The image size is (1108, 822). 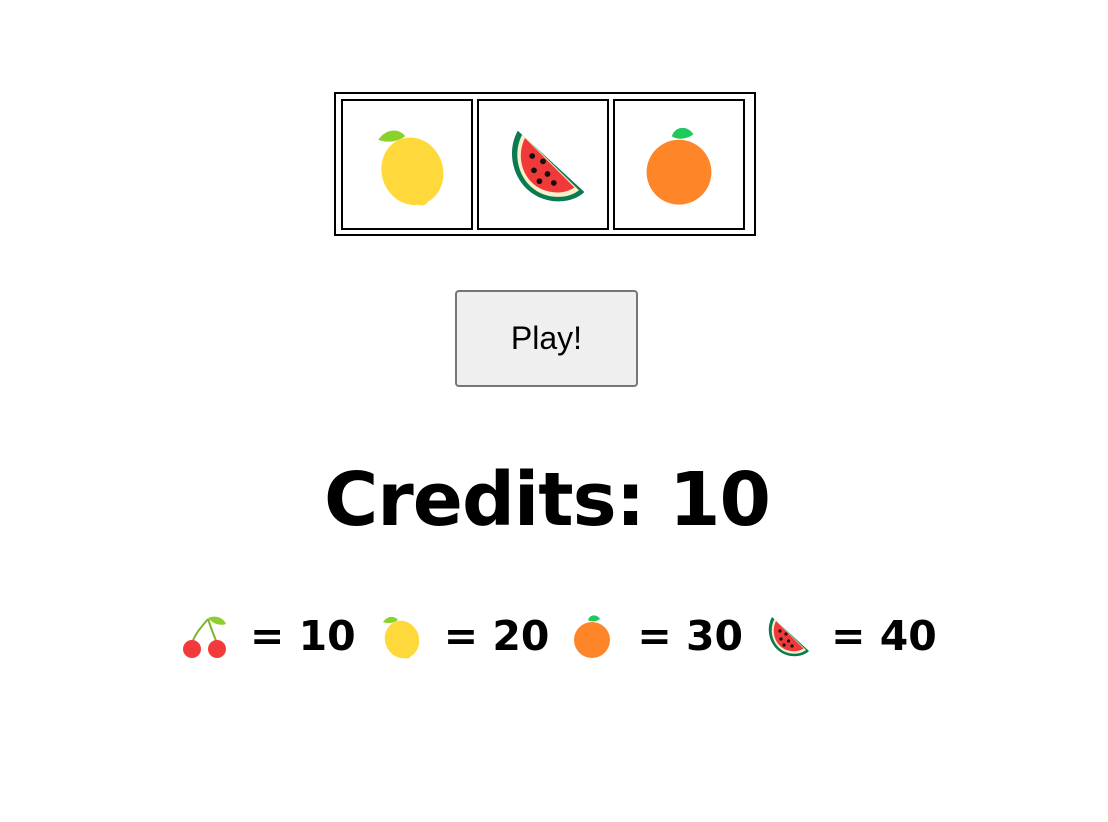 What do you see at coordinates (884, 636) in the screenshot?
I see `paytable-value: = 40` at bounding box center [884, 636].